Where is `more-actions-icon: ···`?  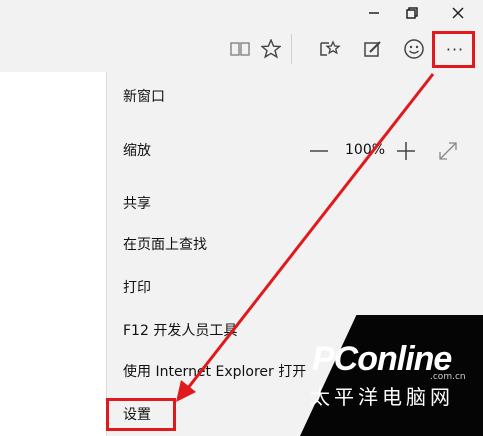 more-actions-icon: ··· is located at coordinates (455, 49).